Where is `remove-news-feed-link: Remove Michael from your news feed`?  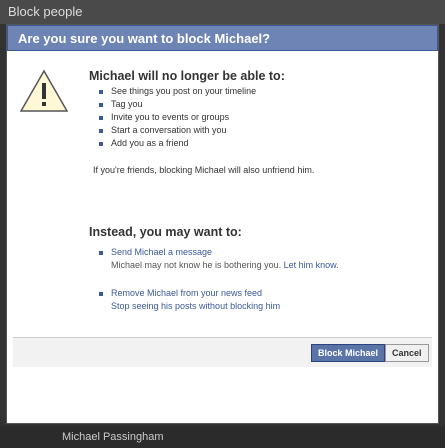
remove-news-feed-link: Remove Michael from your news feed is located at coordinates (180, 293).